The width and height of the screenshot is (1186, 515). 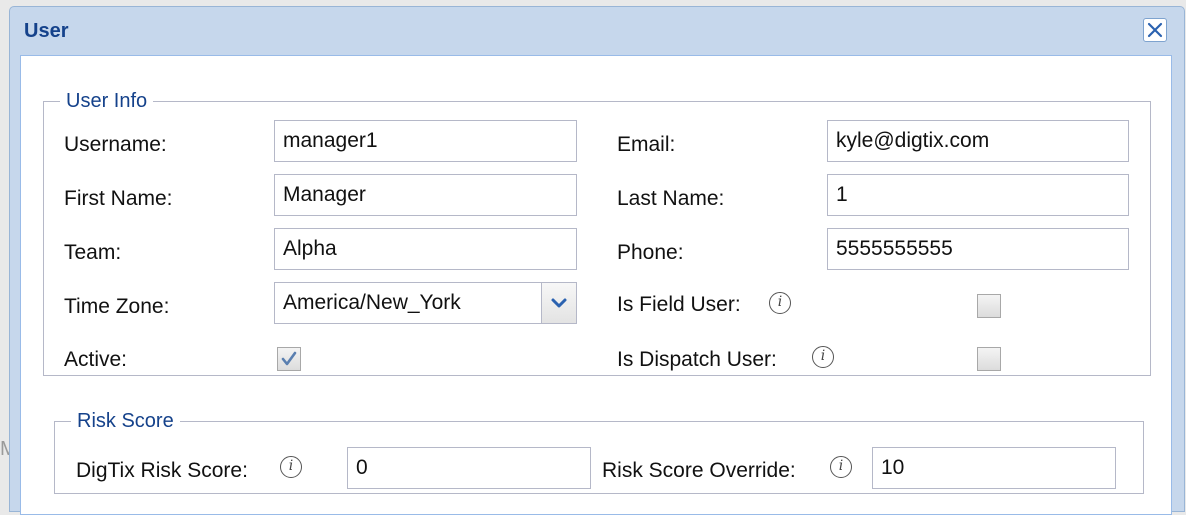 I want to click on risk-score-legend: Risk Score, so click(x=125, y=421).